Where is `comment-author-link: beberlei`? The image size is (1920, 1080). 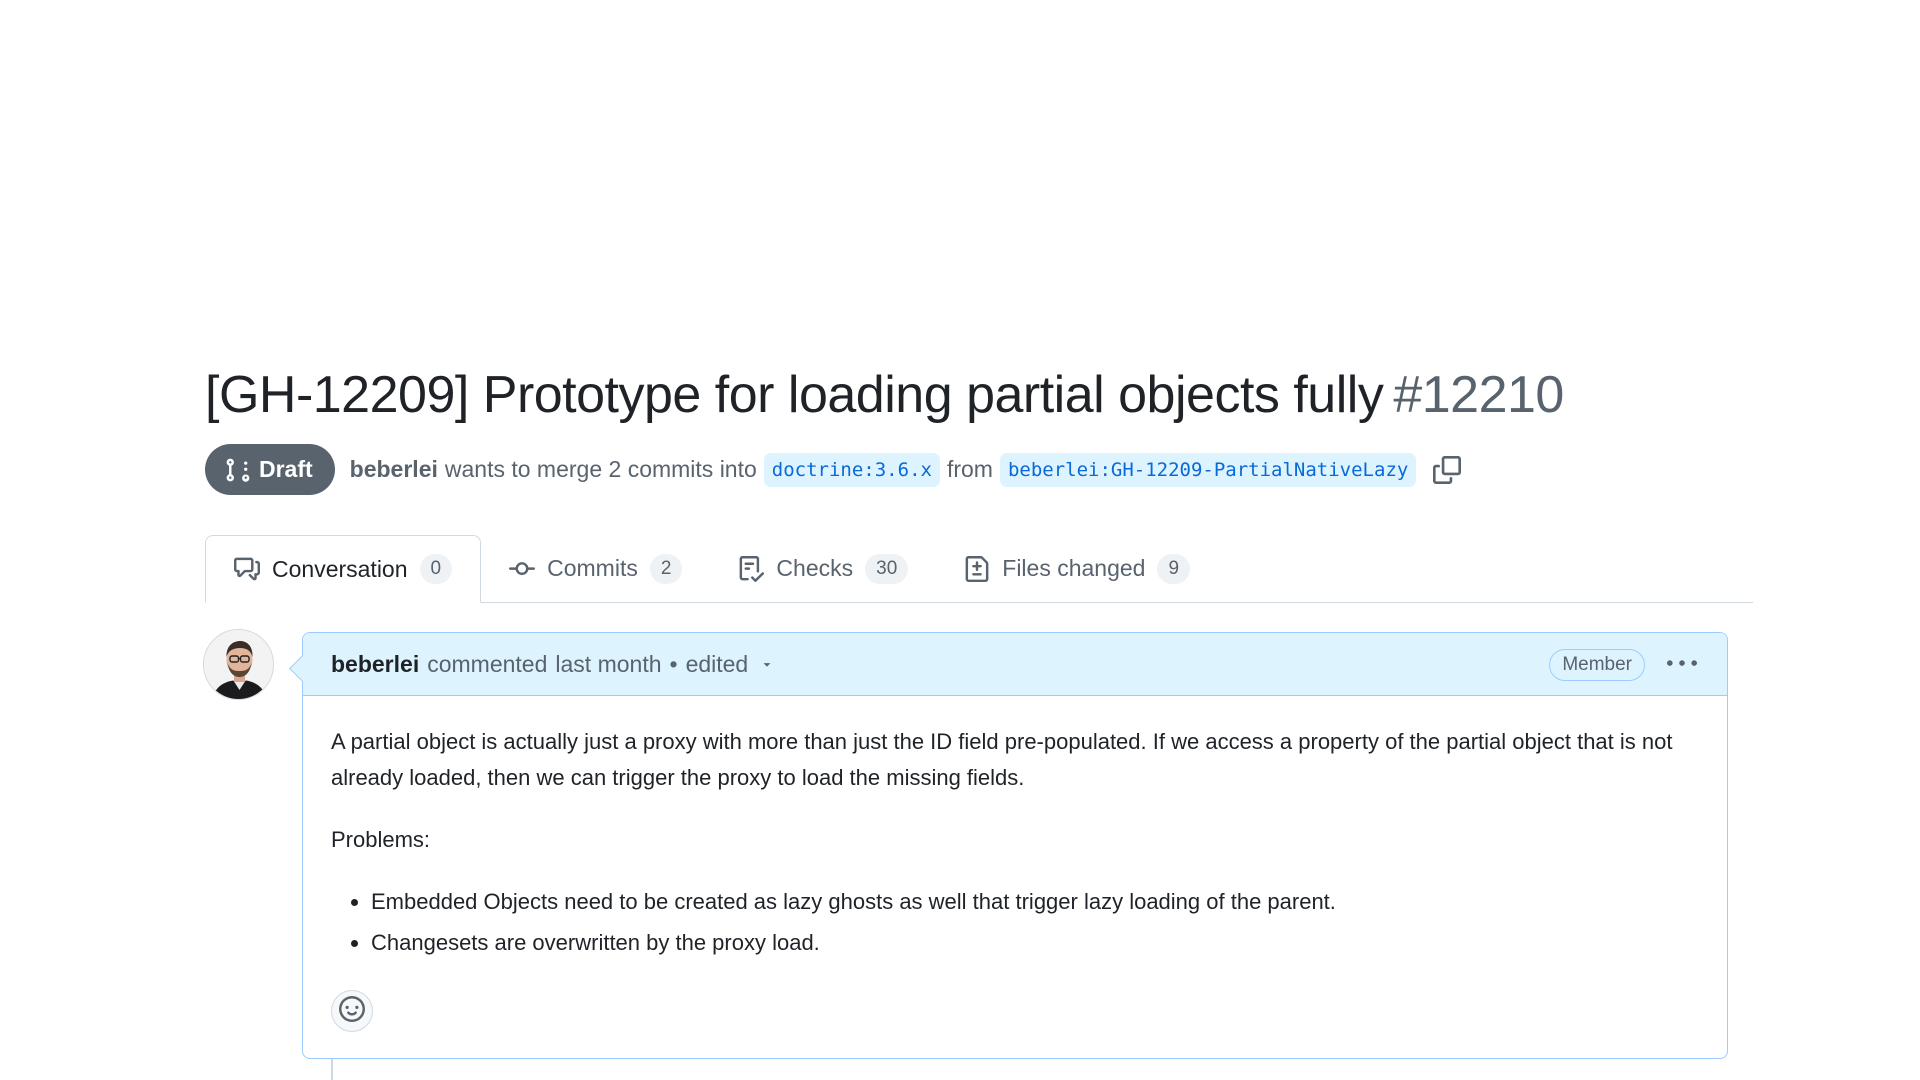 comment-author-link: beberlei is located at coordinates (375, 664).